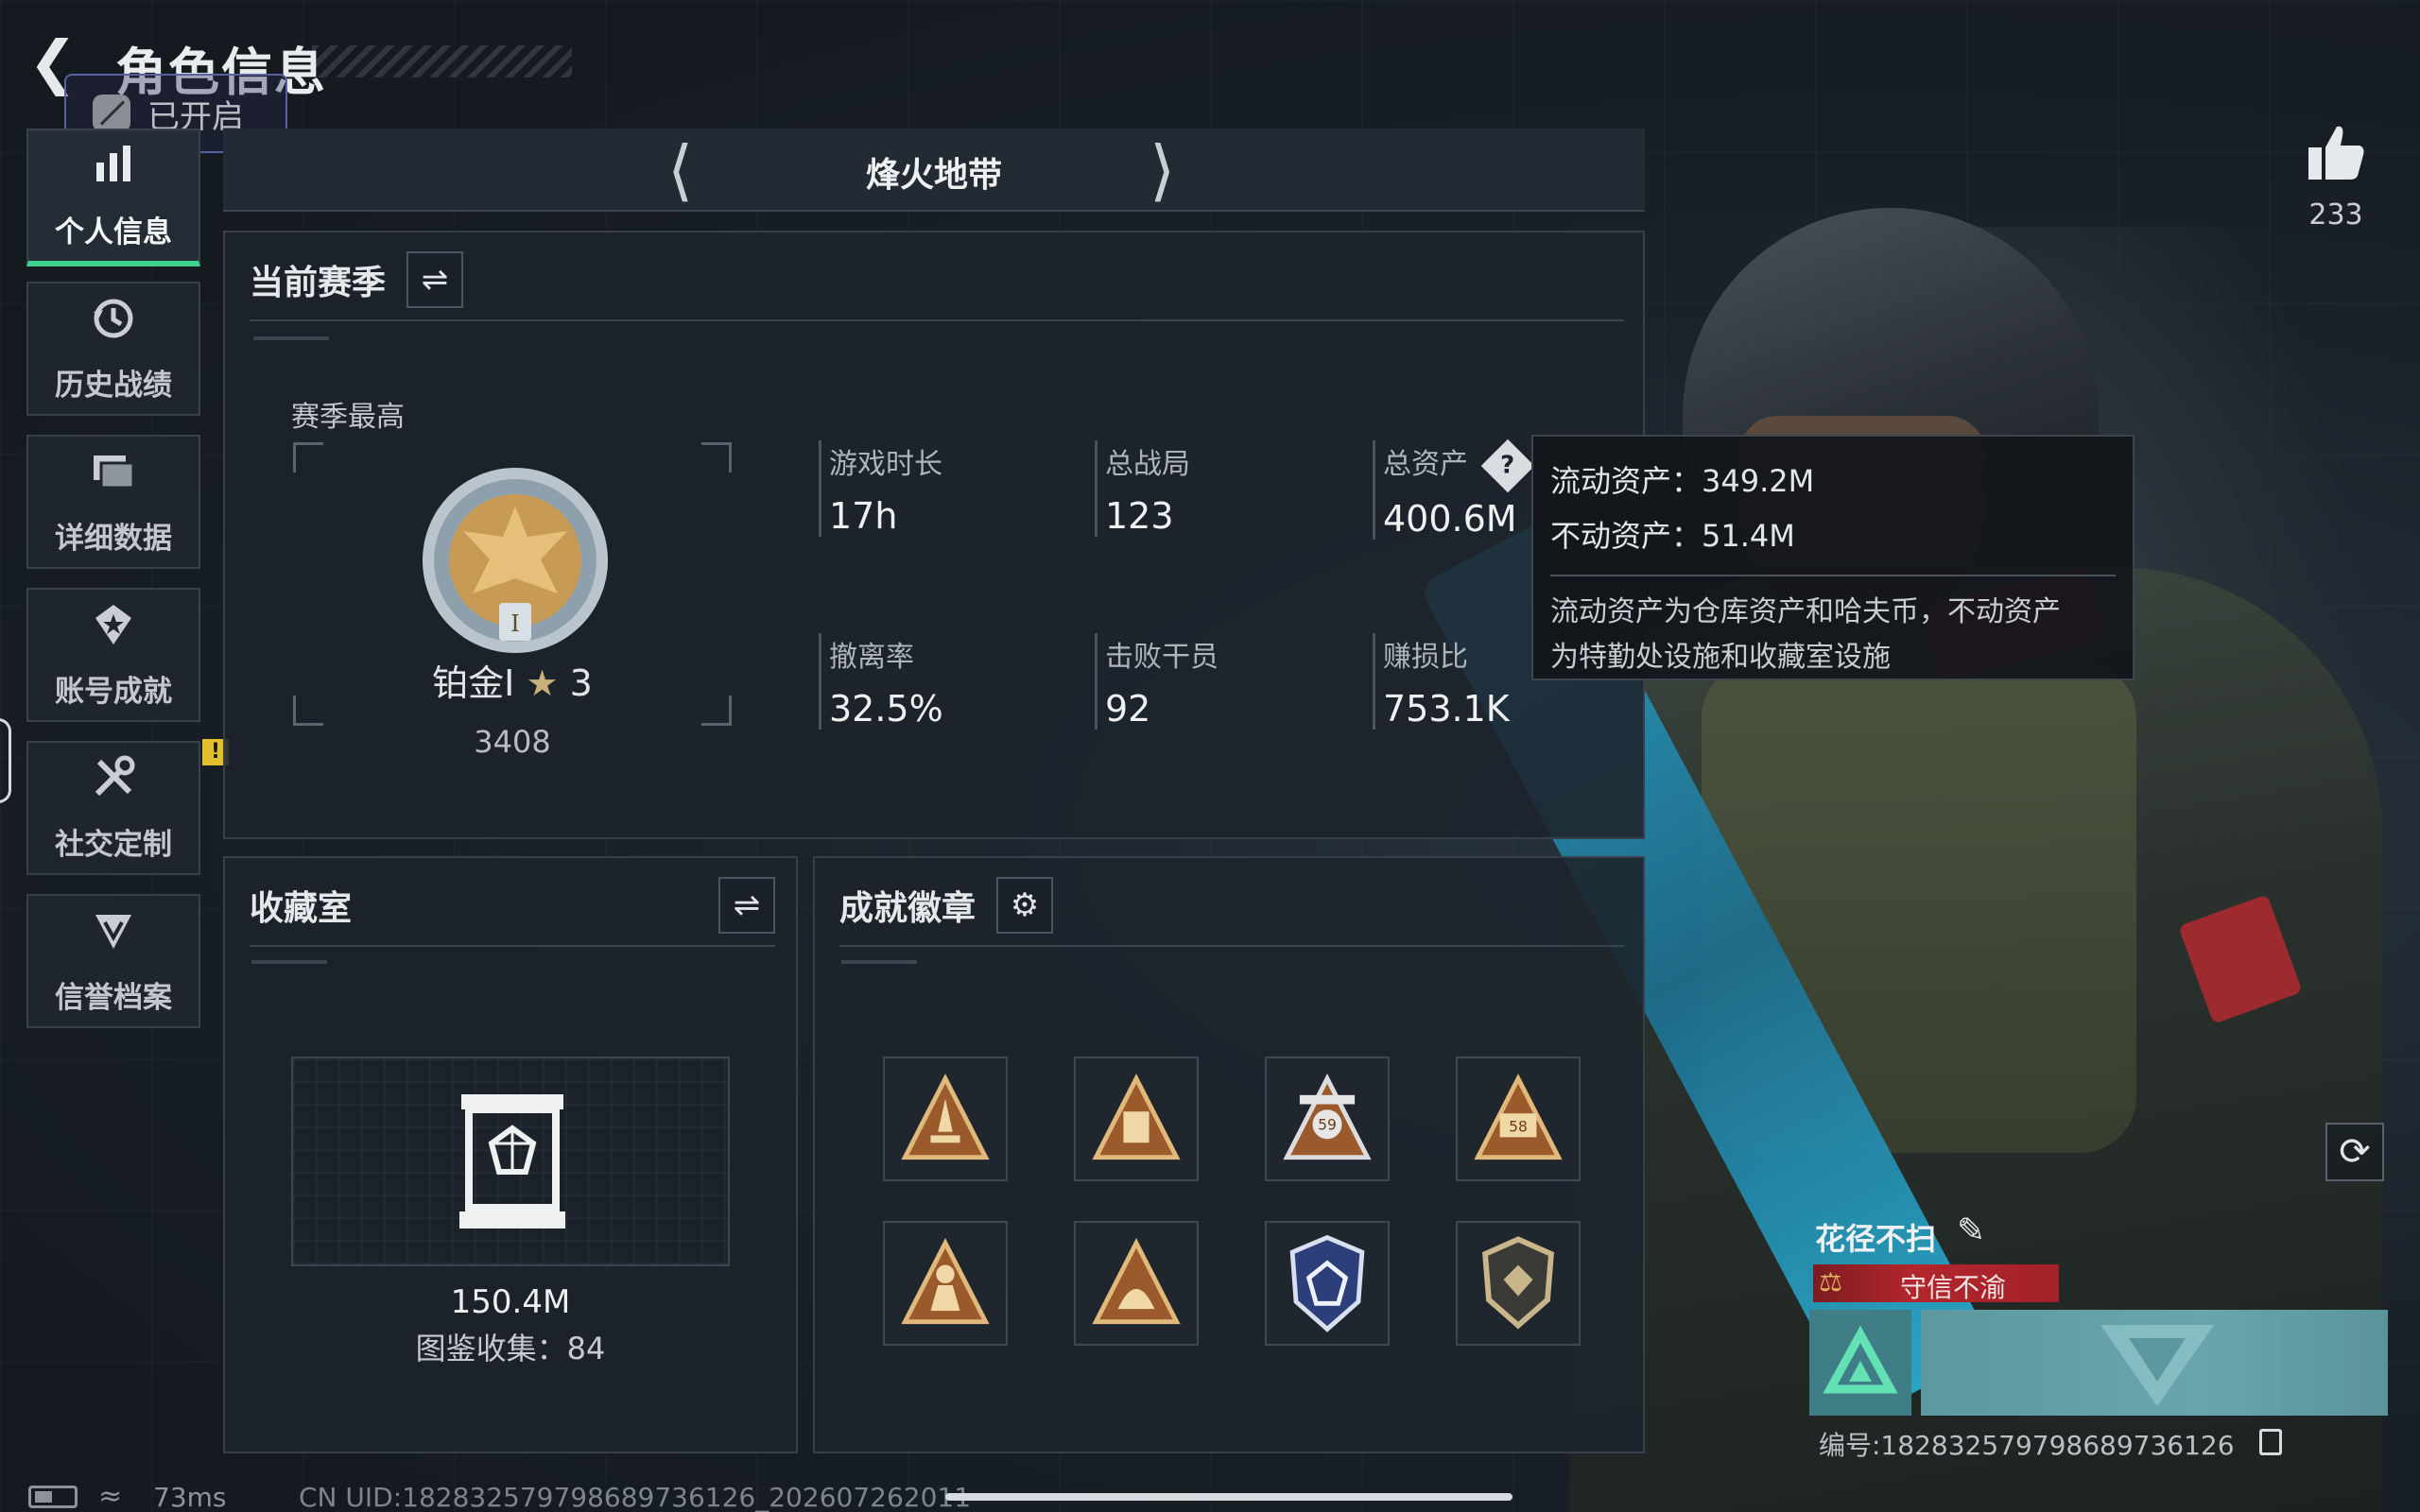  I want to click on vault-display, so click(511, 1161).